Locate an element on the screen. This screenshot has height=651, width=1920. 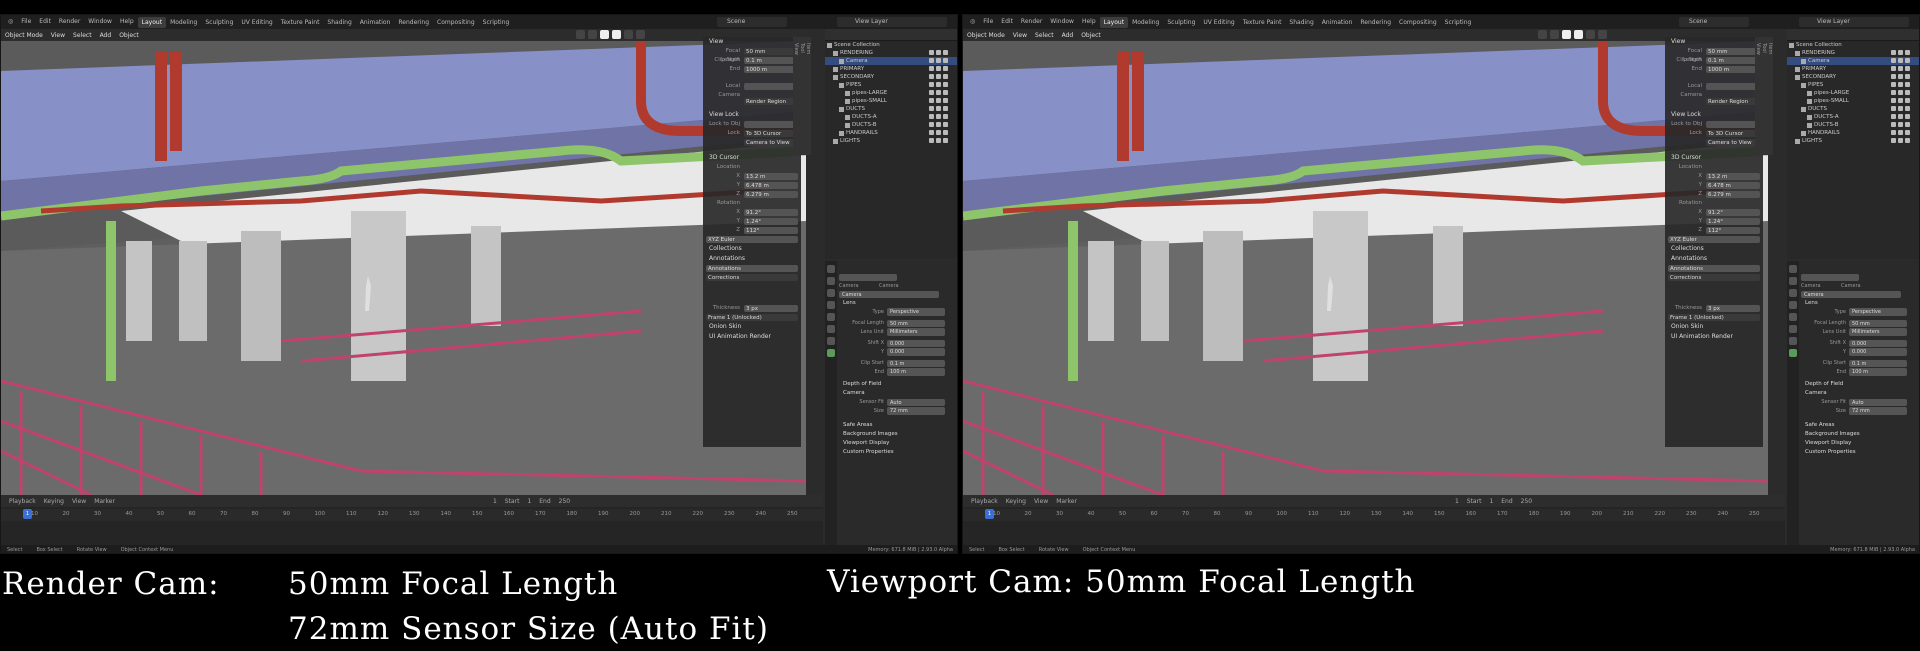
sidebar-tab-view: View is located at coordinates (796, 96).